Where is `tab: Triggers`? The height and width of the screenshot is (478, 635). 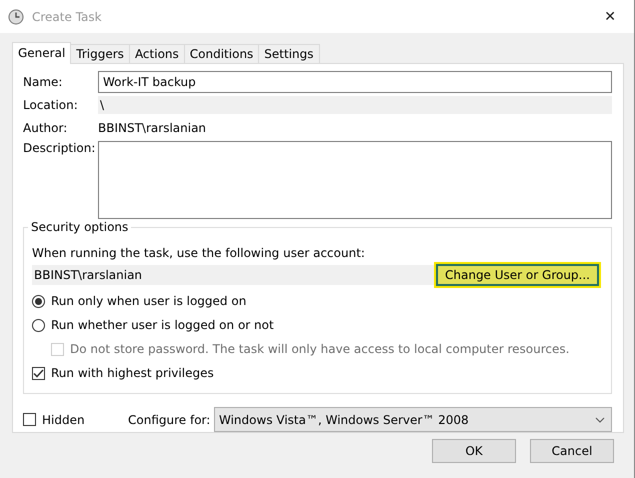
tab: Triggers is located at coordinates (100, 53).